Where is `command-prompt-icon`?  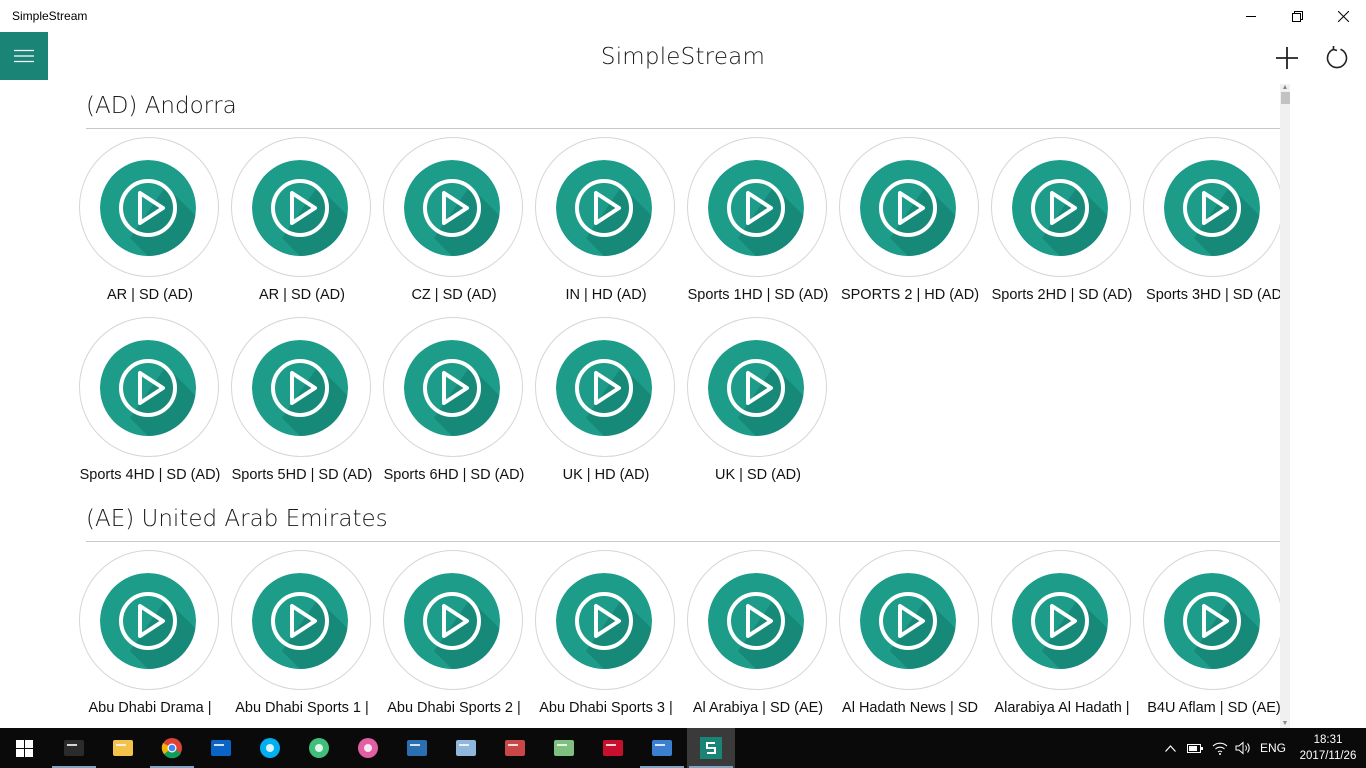
command-prompt-icon is located at coordinates (74, 748).